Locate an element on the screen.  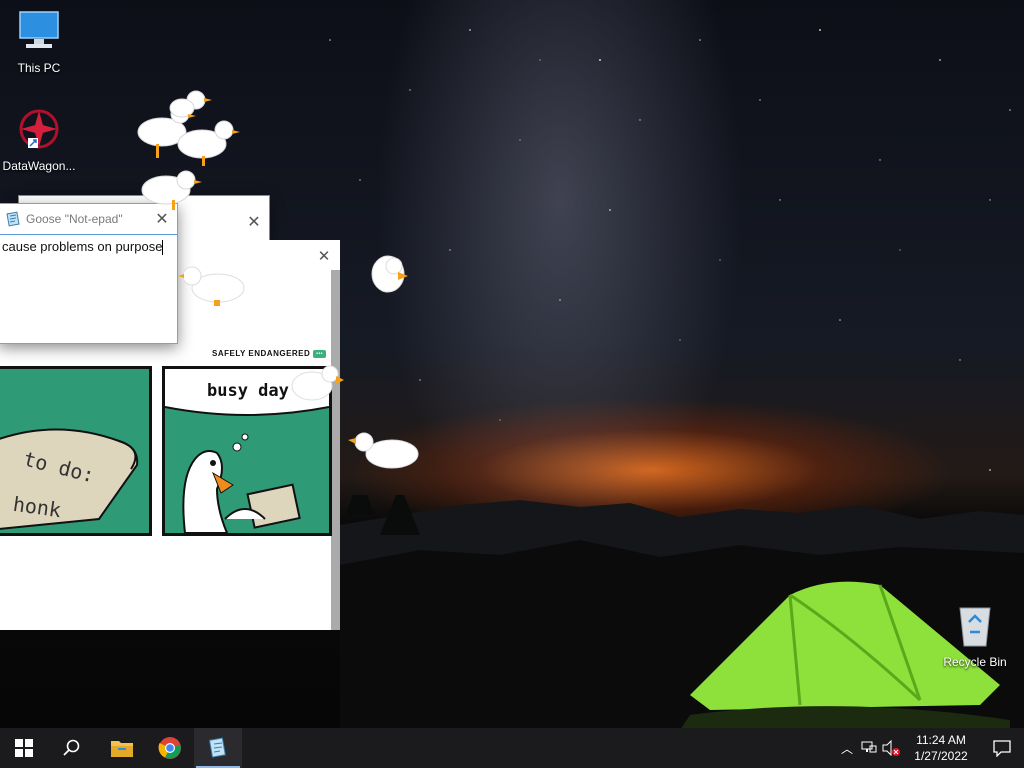
comic-brand: SAFELY ENDANGERED ••• is located at coordinates (269, 353).